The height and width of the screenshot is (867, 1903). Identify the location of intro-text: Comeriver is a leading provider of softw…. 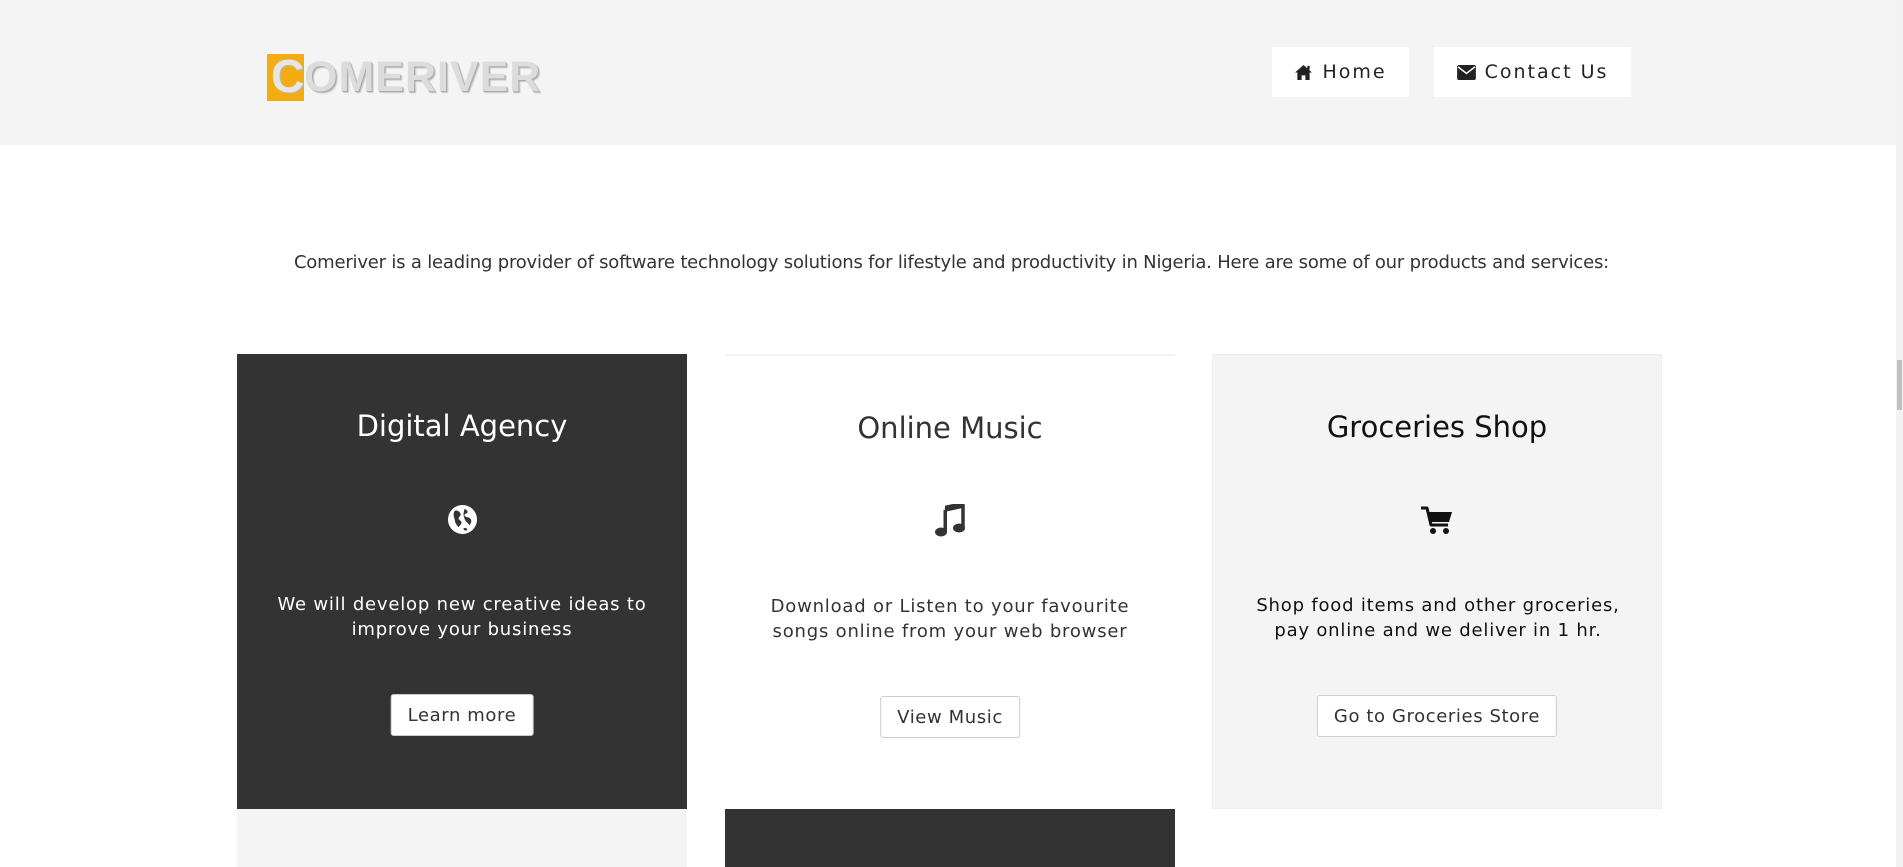
(951, 262).